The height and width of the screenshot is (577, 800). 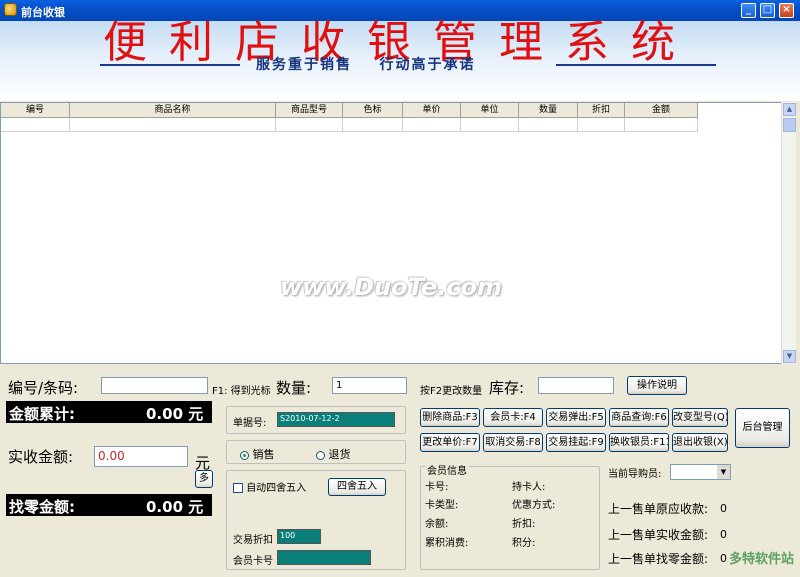 I want to click on admin-button: 后台管理, so click(x=762, y=428).